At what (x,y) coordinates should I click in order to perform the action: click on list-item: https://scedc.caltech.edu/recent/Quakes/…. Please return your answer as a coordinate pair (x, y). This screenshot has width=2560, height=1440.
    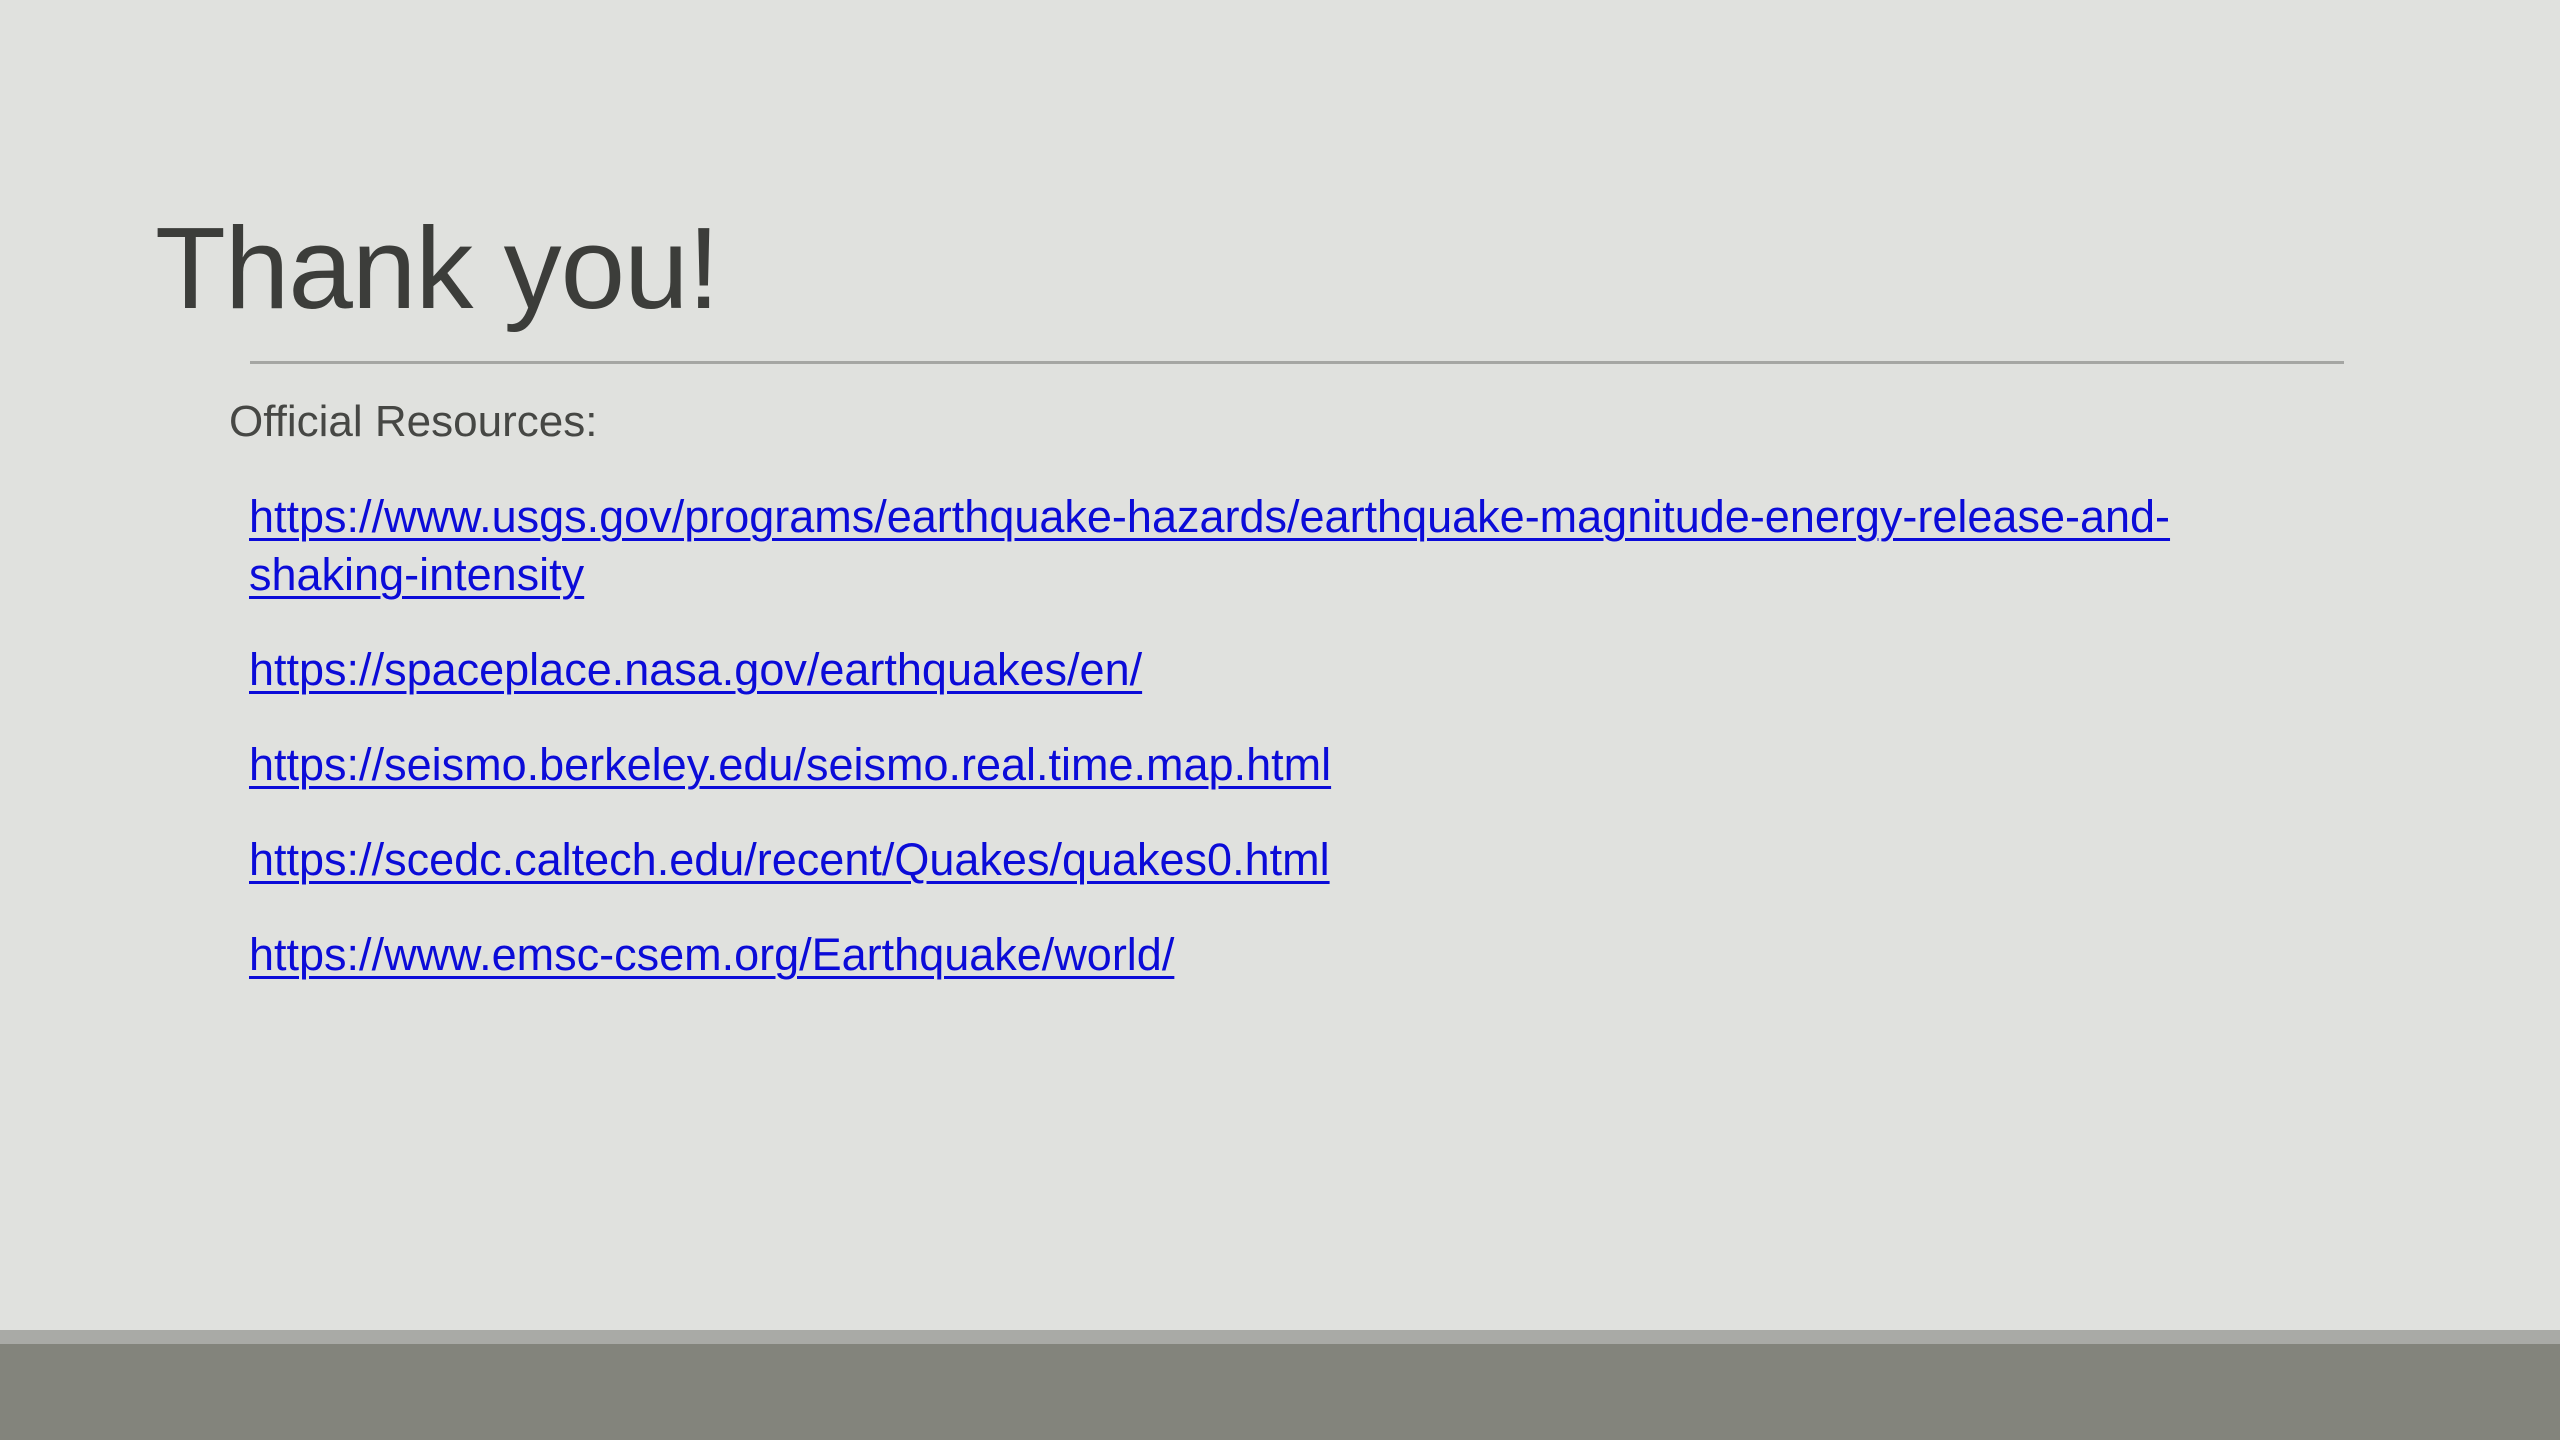
    Looking at the image, I should click on (1294, 860).